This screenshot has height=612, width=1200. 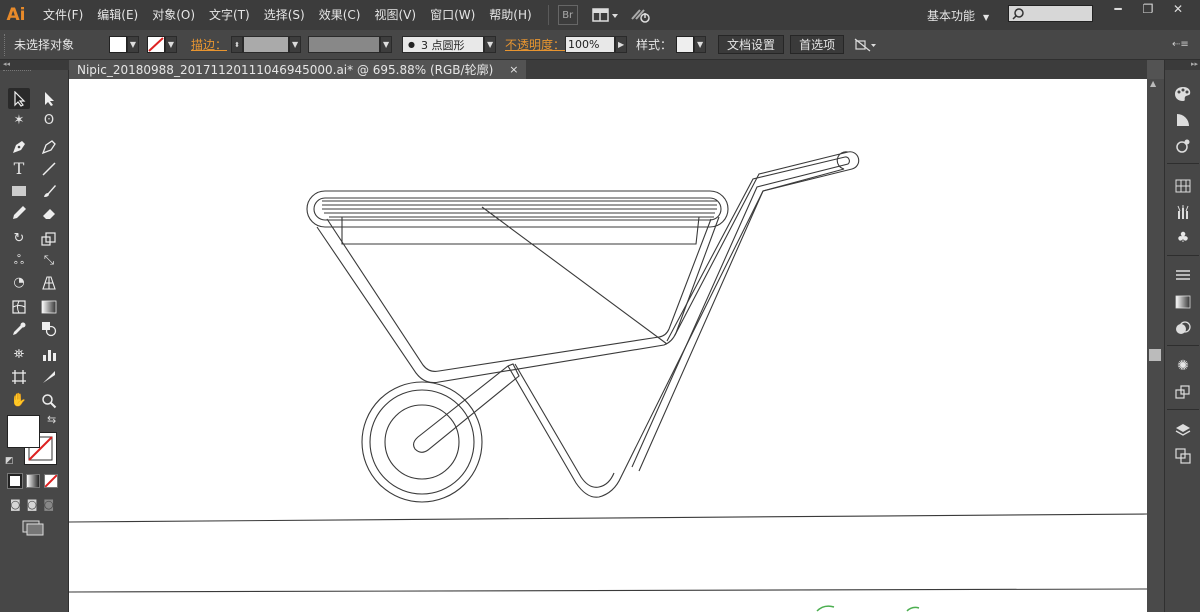 I want to click on menu-view: 视图(V), so click(x=395, y=15).